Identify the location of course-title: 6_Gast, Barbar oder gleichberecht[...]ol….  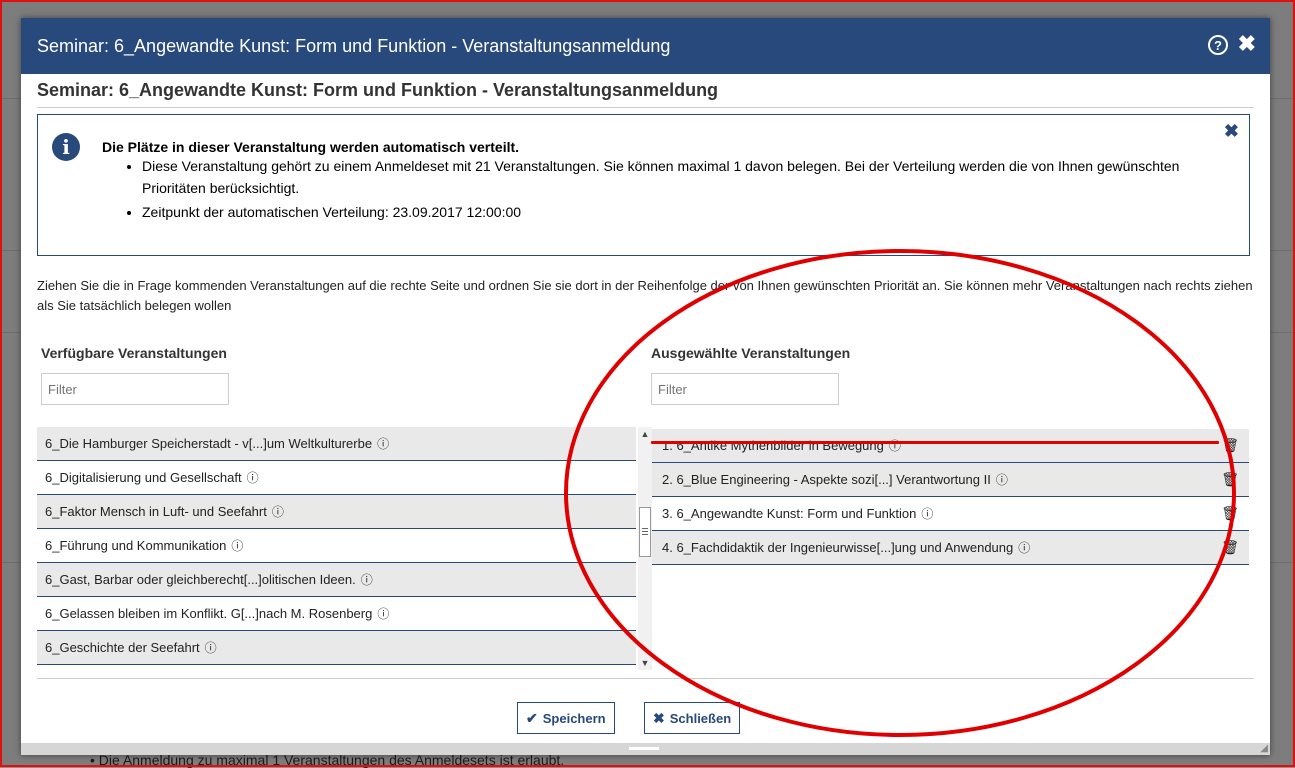
(200, 579).